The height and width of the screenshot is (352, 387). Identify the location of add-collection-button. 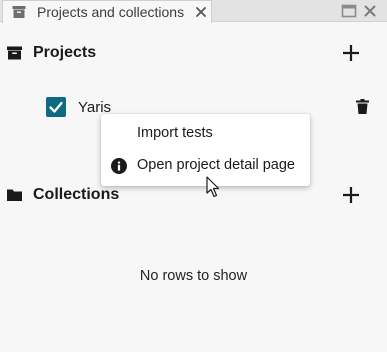
(351, 195).